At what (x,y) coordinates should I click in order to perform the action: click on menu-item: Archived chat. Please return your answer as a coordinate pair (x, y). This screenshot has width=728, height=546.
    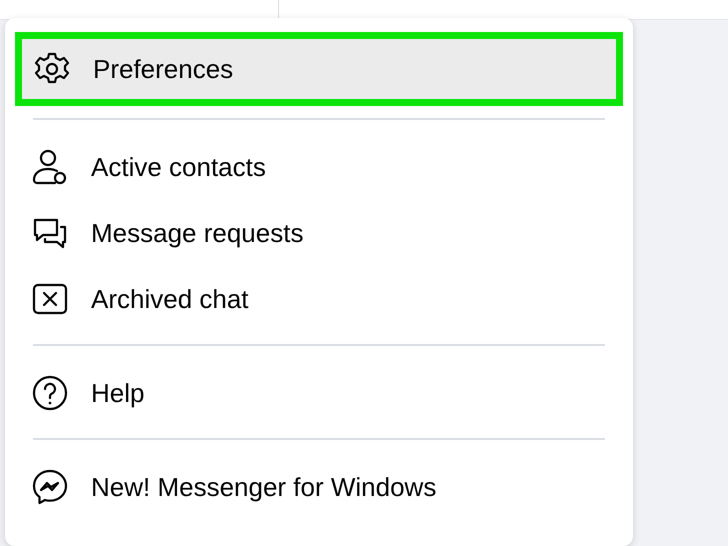
    Looking at the image, I should click on (319, 299).